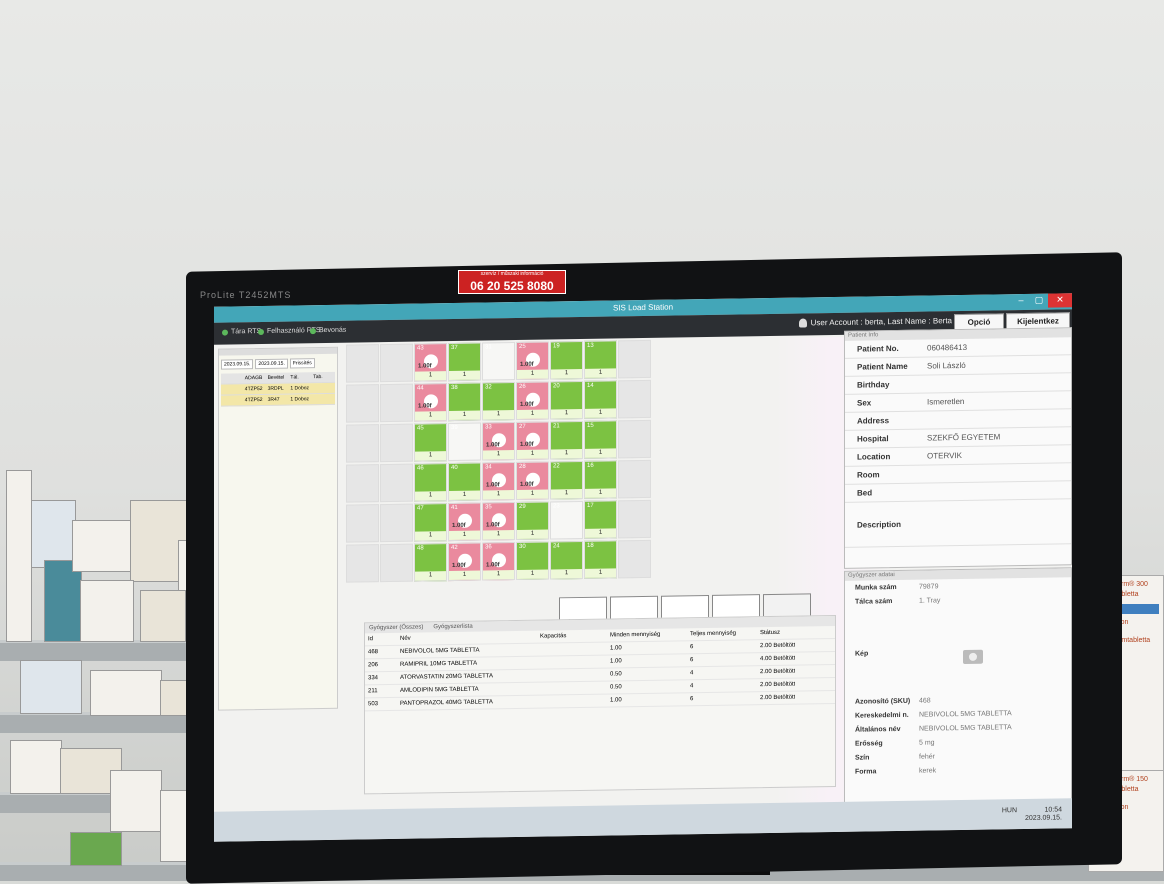  I want to click on monitor-model: ProLite T2452MTS, so click(246, 295).